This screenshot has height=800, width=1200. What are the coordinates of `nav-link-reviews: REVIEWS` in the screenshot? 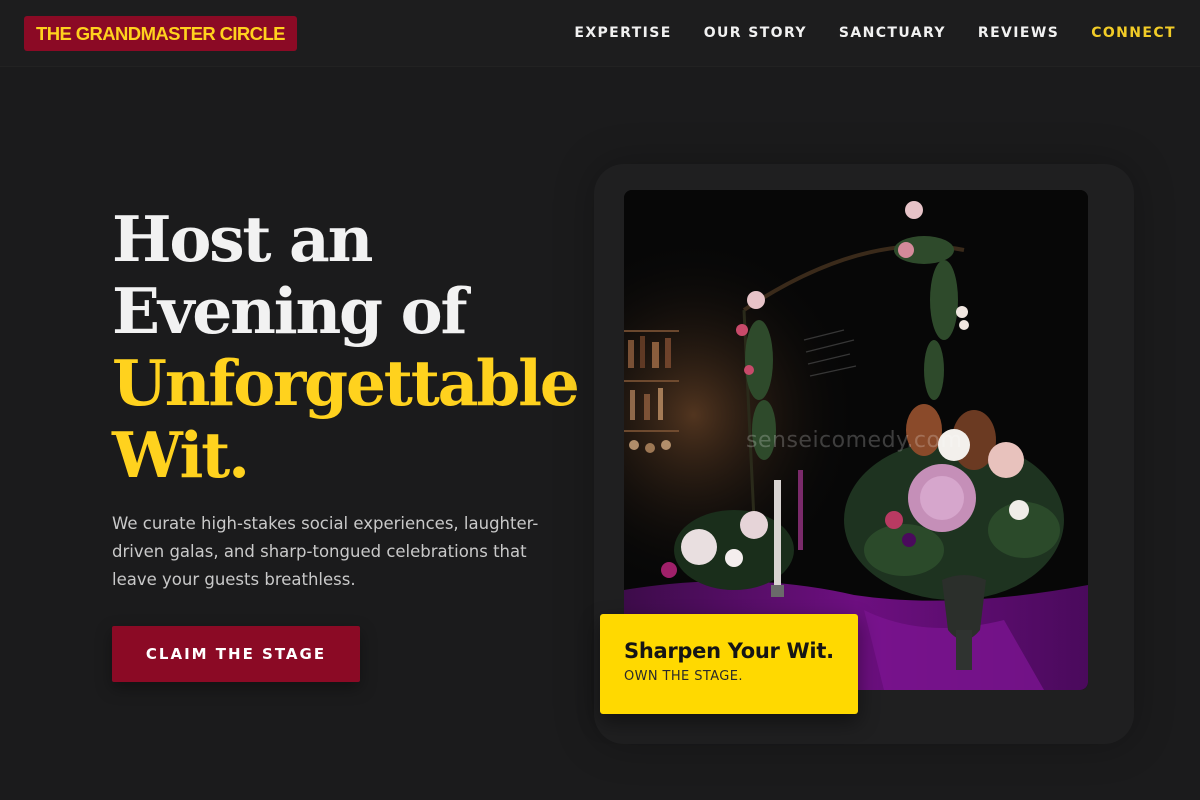 It's located at (1018, 33).